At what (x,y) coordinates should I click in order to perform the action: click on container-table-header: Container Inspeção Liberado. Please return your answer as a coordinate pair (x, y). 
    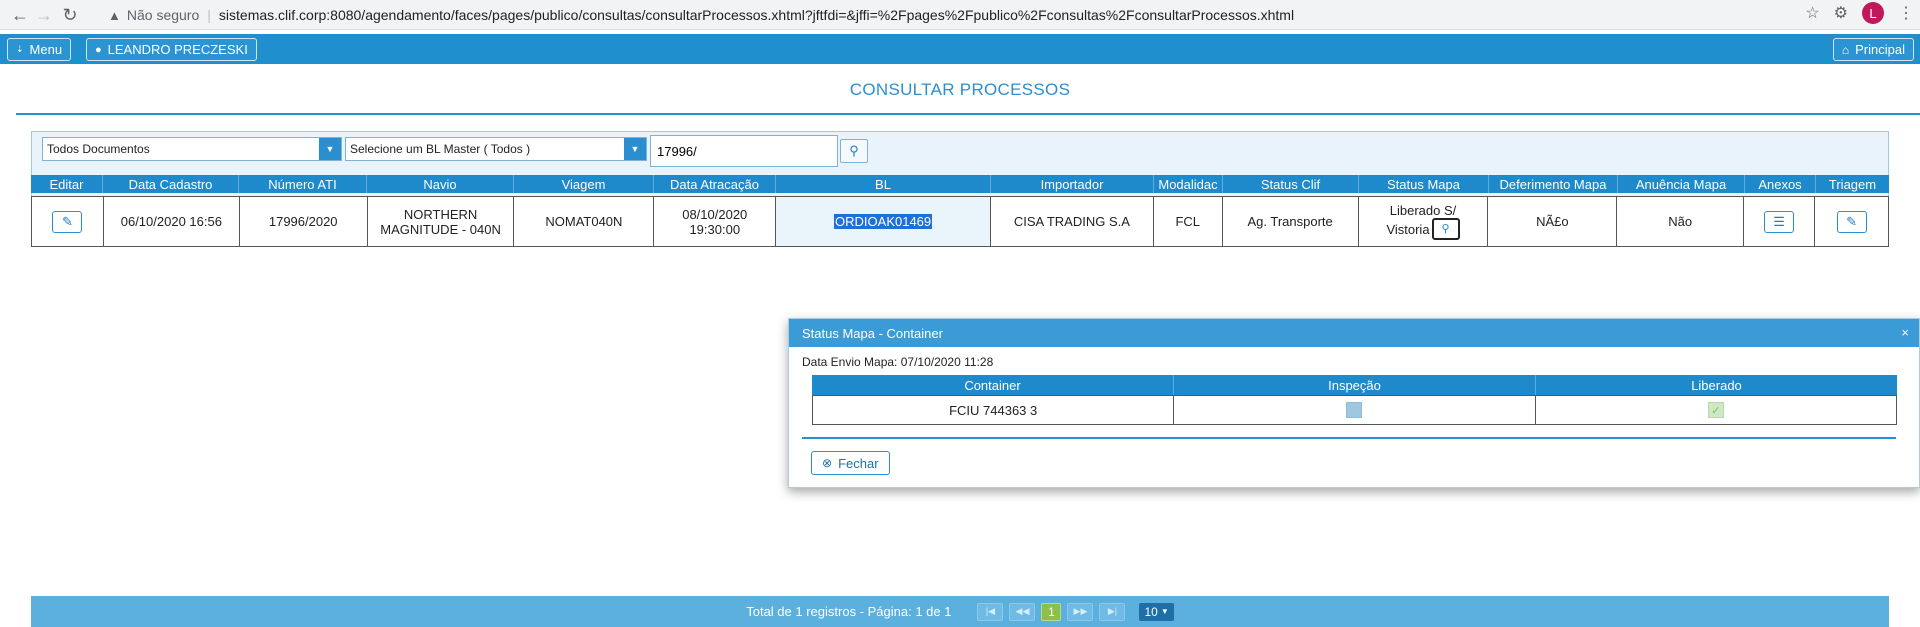
    Looking at the image, I should click on (1354, 385).